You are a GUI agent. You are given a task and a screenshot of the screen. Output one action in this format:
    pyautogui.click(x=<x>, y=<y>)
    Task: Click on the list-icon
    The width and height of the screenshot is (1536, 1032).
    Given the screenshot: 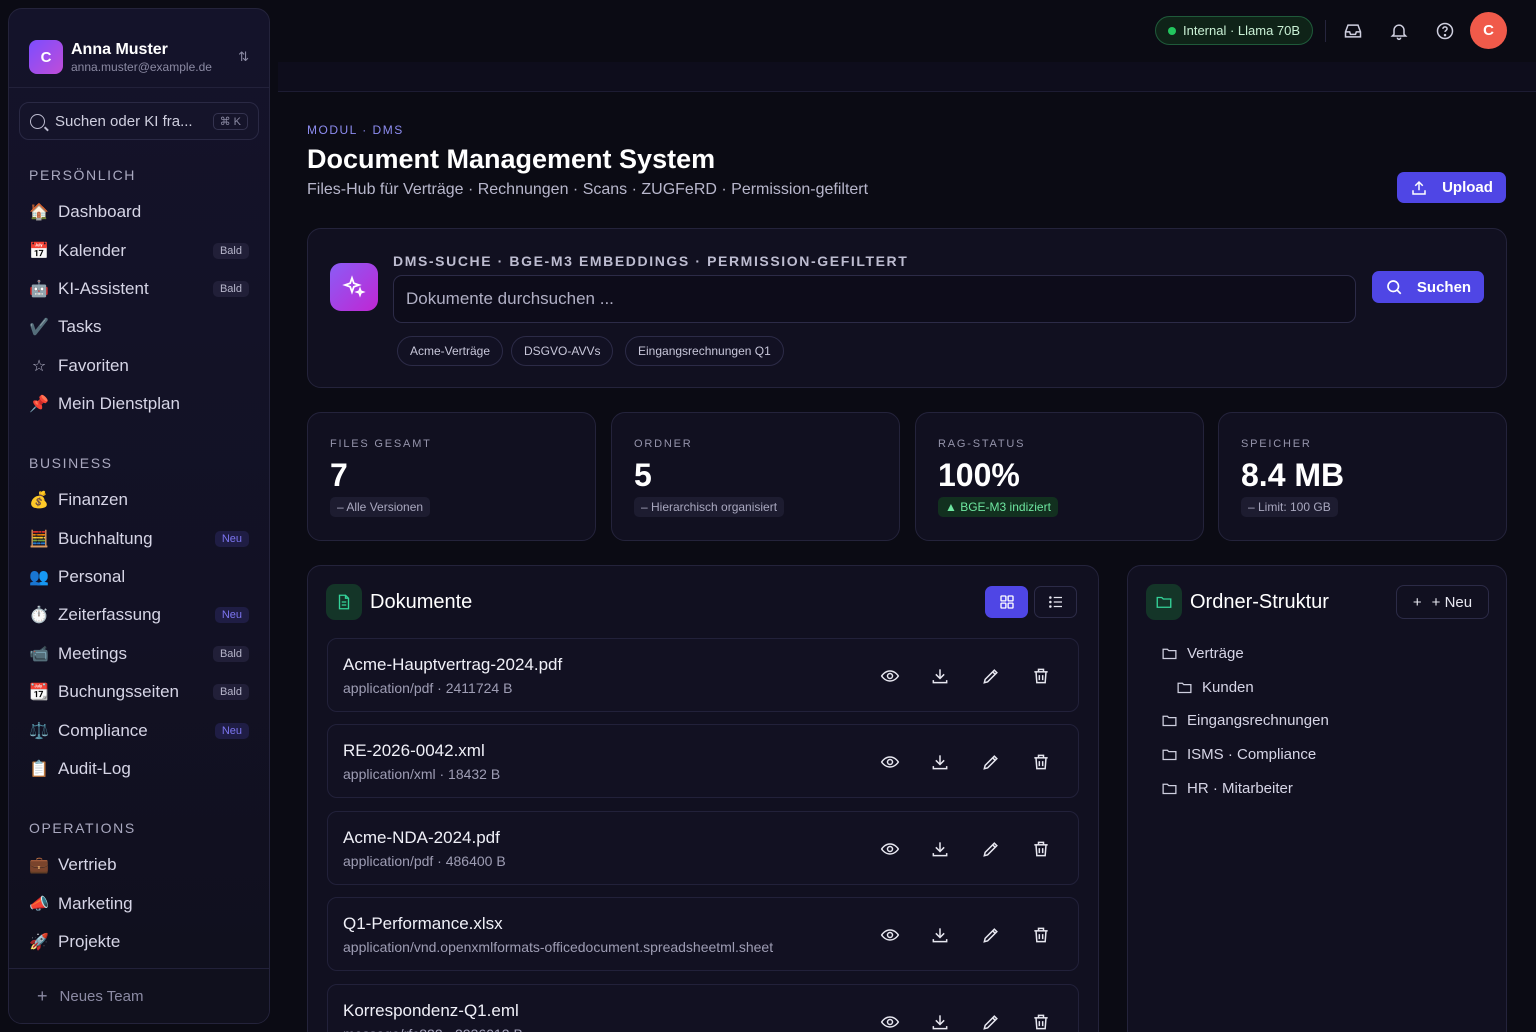 What is the action you would take?
    pyautogui.click(x=1055, y=602)
    